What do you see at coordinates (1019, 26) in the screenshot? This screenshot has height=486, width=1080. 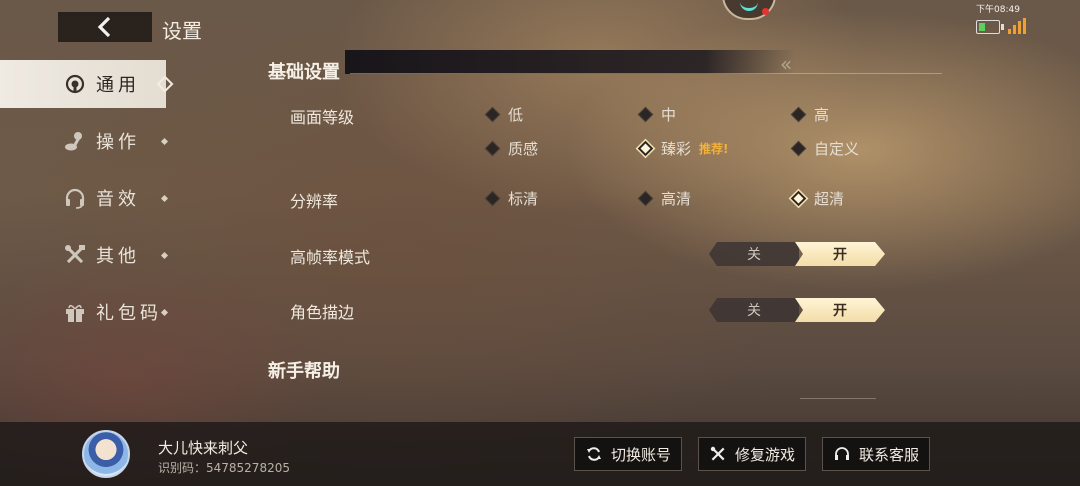 I see `signal-icon` at bounding box center [1019, 26].